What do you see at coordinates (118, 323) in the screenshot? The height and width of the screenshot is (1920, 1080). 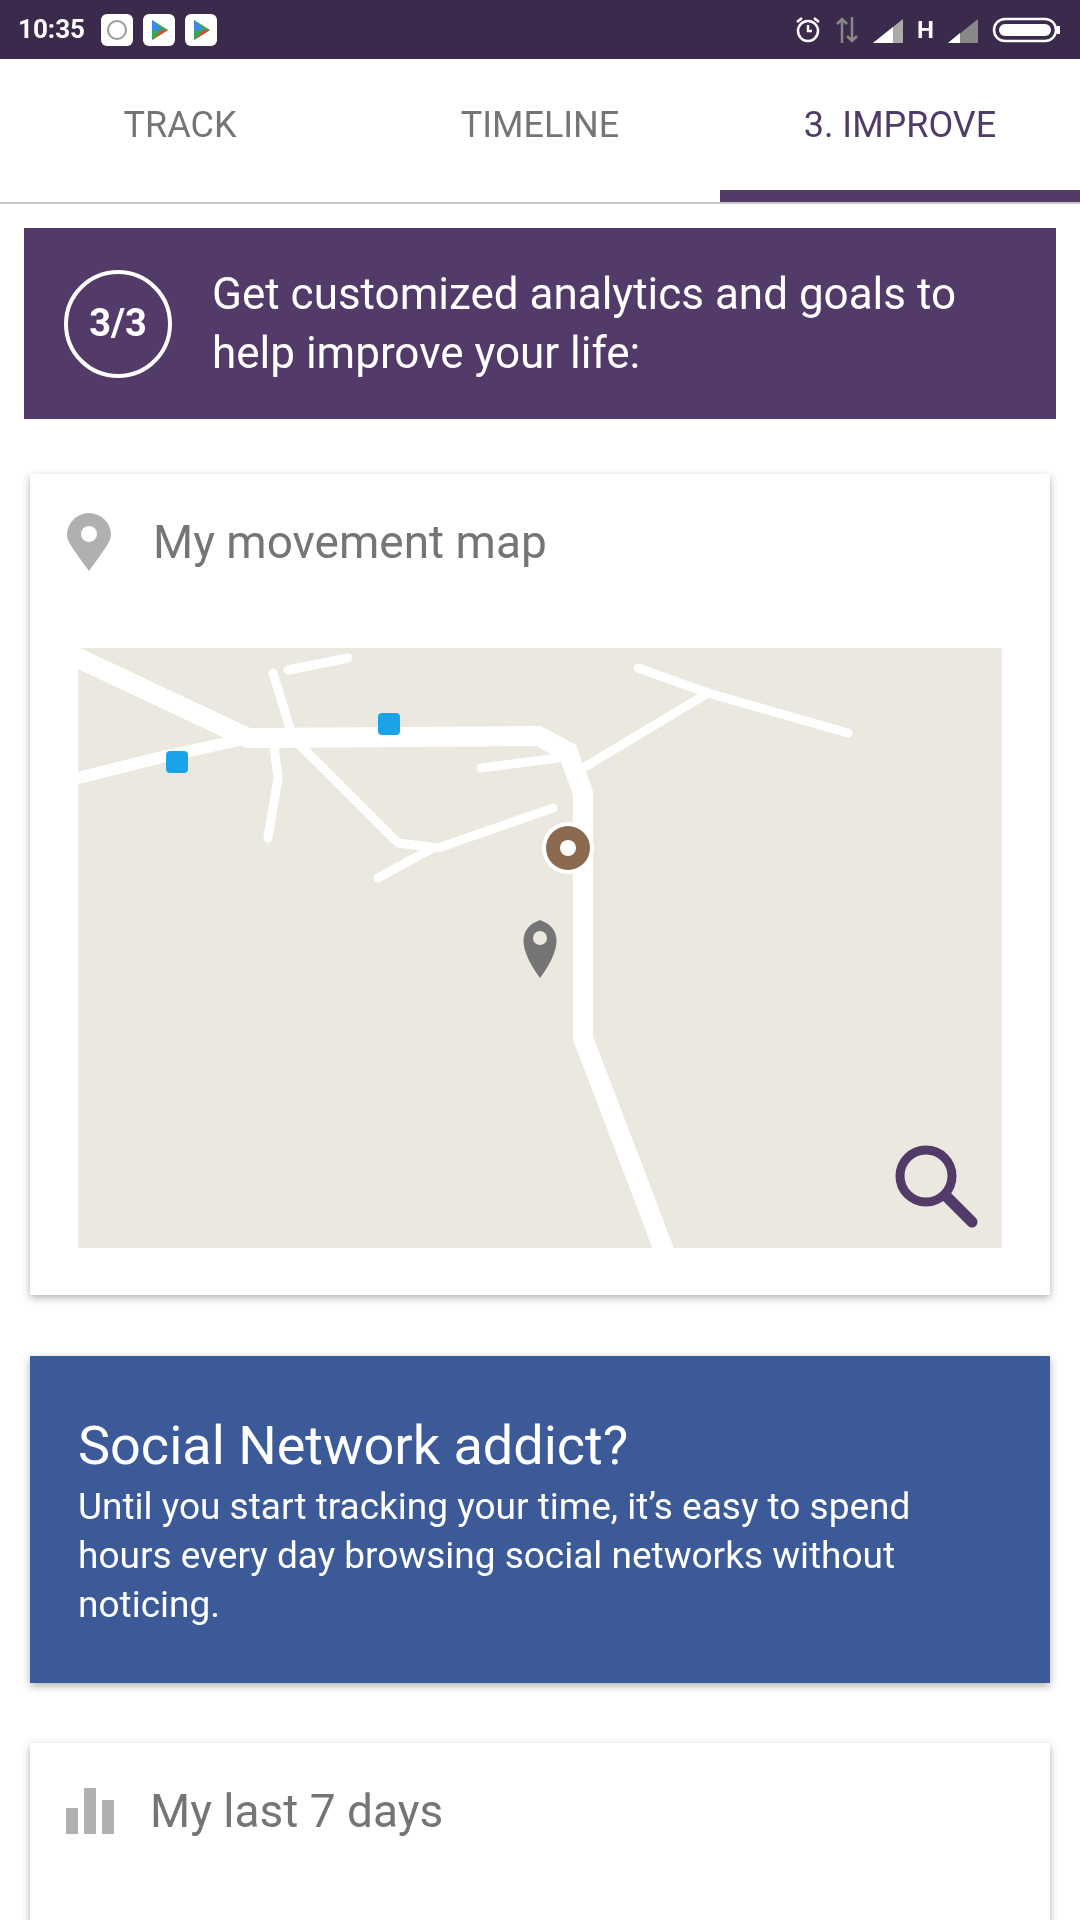 I see `step-badge: 3/3` at bounding box center [118, 323].